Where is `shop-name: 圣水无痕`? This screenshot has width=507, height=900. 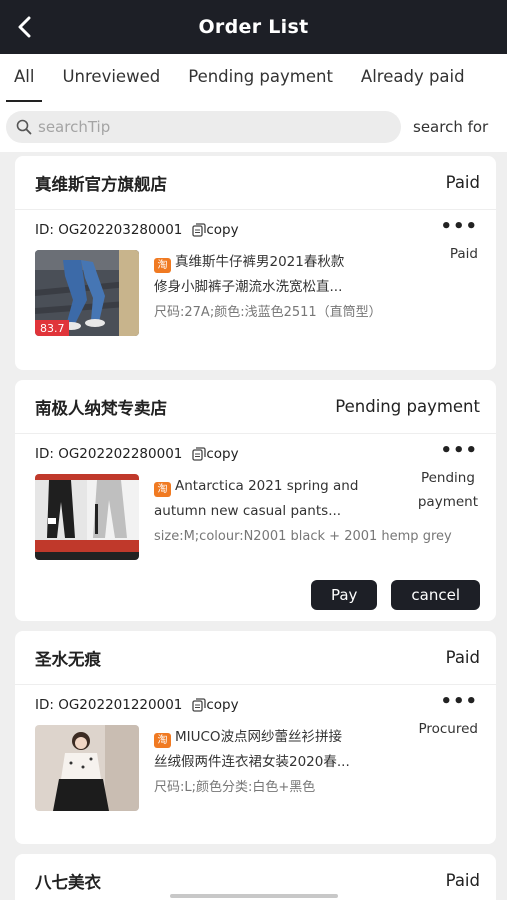 shop-name: 圣水无痕 is located at coordinates (68, 658).